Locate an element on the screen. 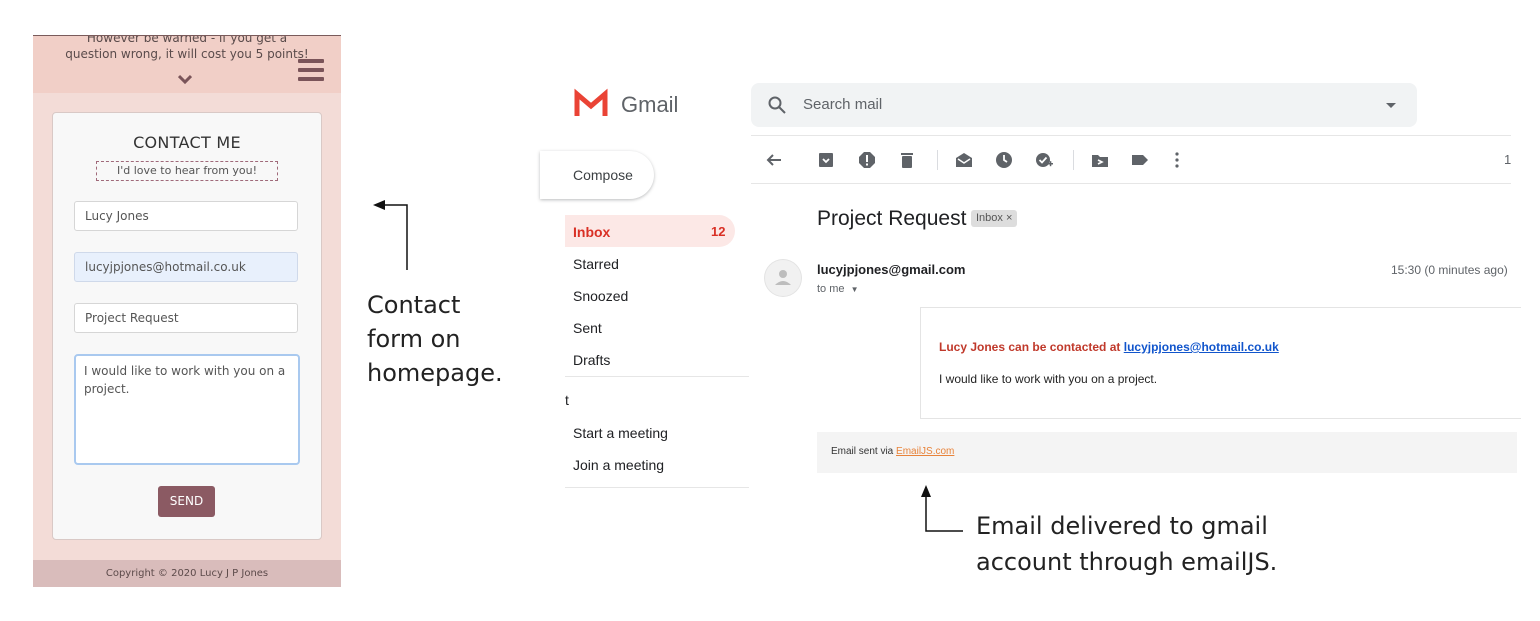 Image resolution: width=1540 pixels, height=621 pixels. sidebar-divider is located at coordinates (657, 376).